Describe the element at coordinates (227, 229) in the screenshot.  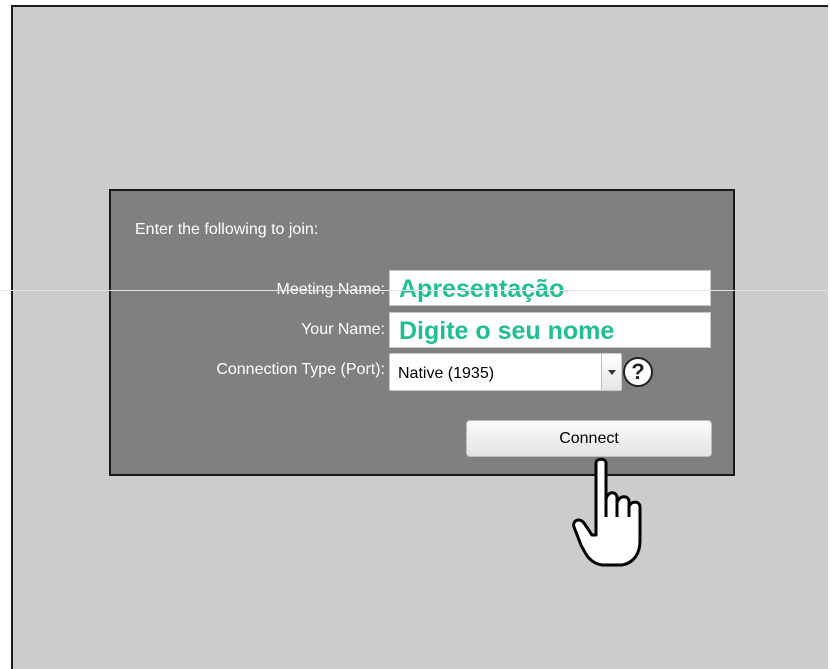
I see `dialog-heading: Enter the following to join:` at that location.